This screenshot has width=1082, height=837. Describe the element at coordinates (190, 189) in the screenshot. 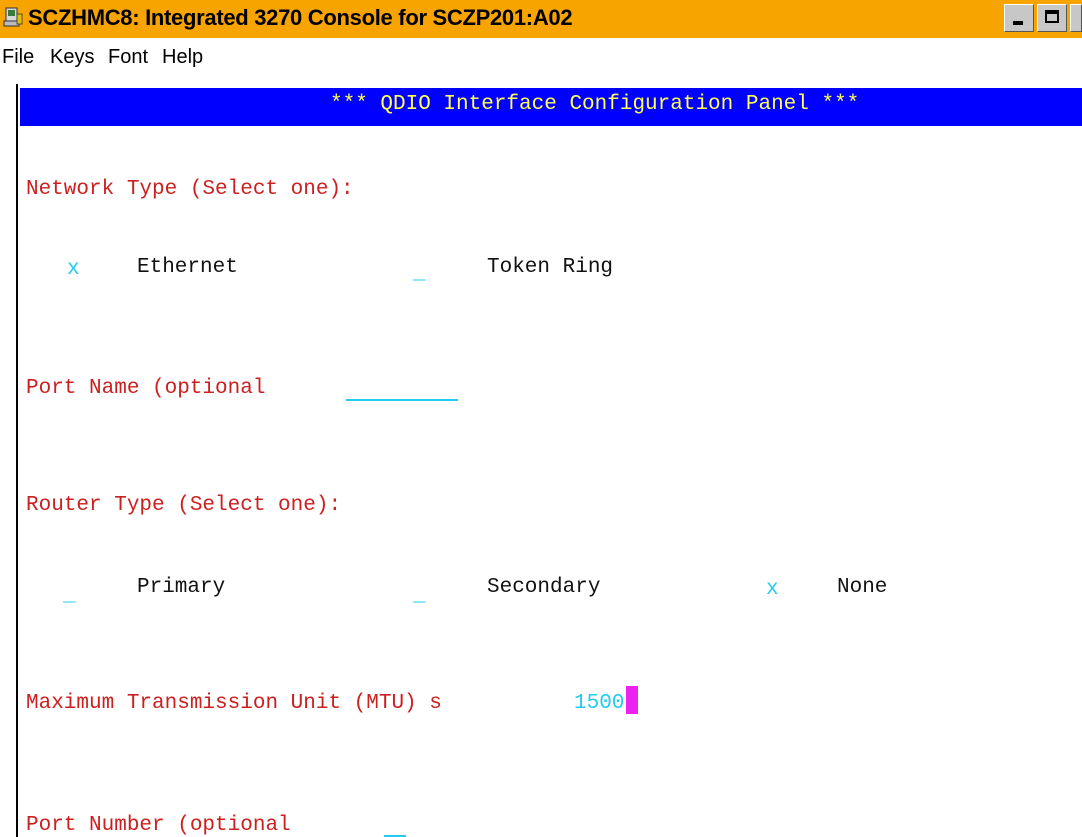

I see `network-type-label: Network Type (Select one):` at that location.